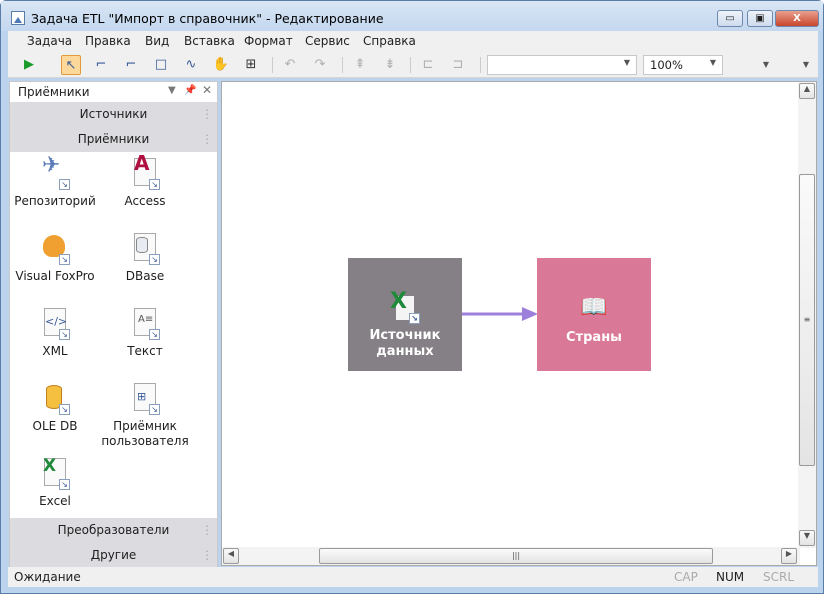  What do you see at coordinates (108, 41) in the screenshot?
I see `menu-edit: Правка` at bounding box center [108, 41].